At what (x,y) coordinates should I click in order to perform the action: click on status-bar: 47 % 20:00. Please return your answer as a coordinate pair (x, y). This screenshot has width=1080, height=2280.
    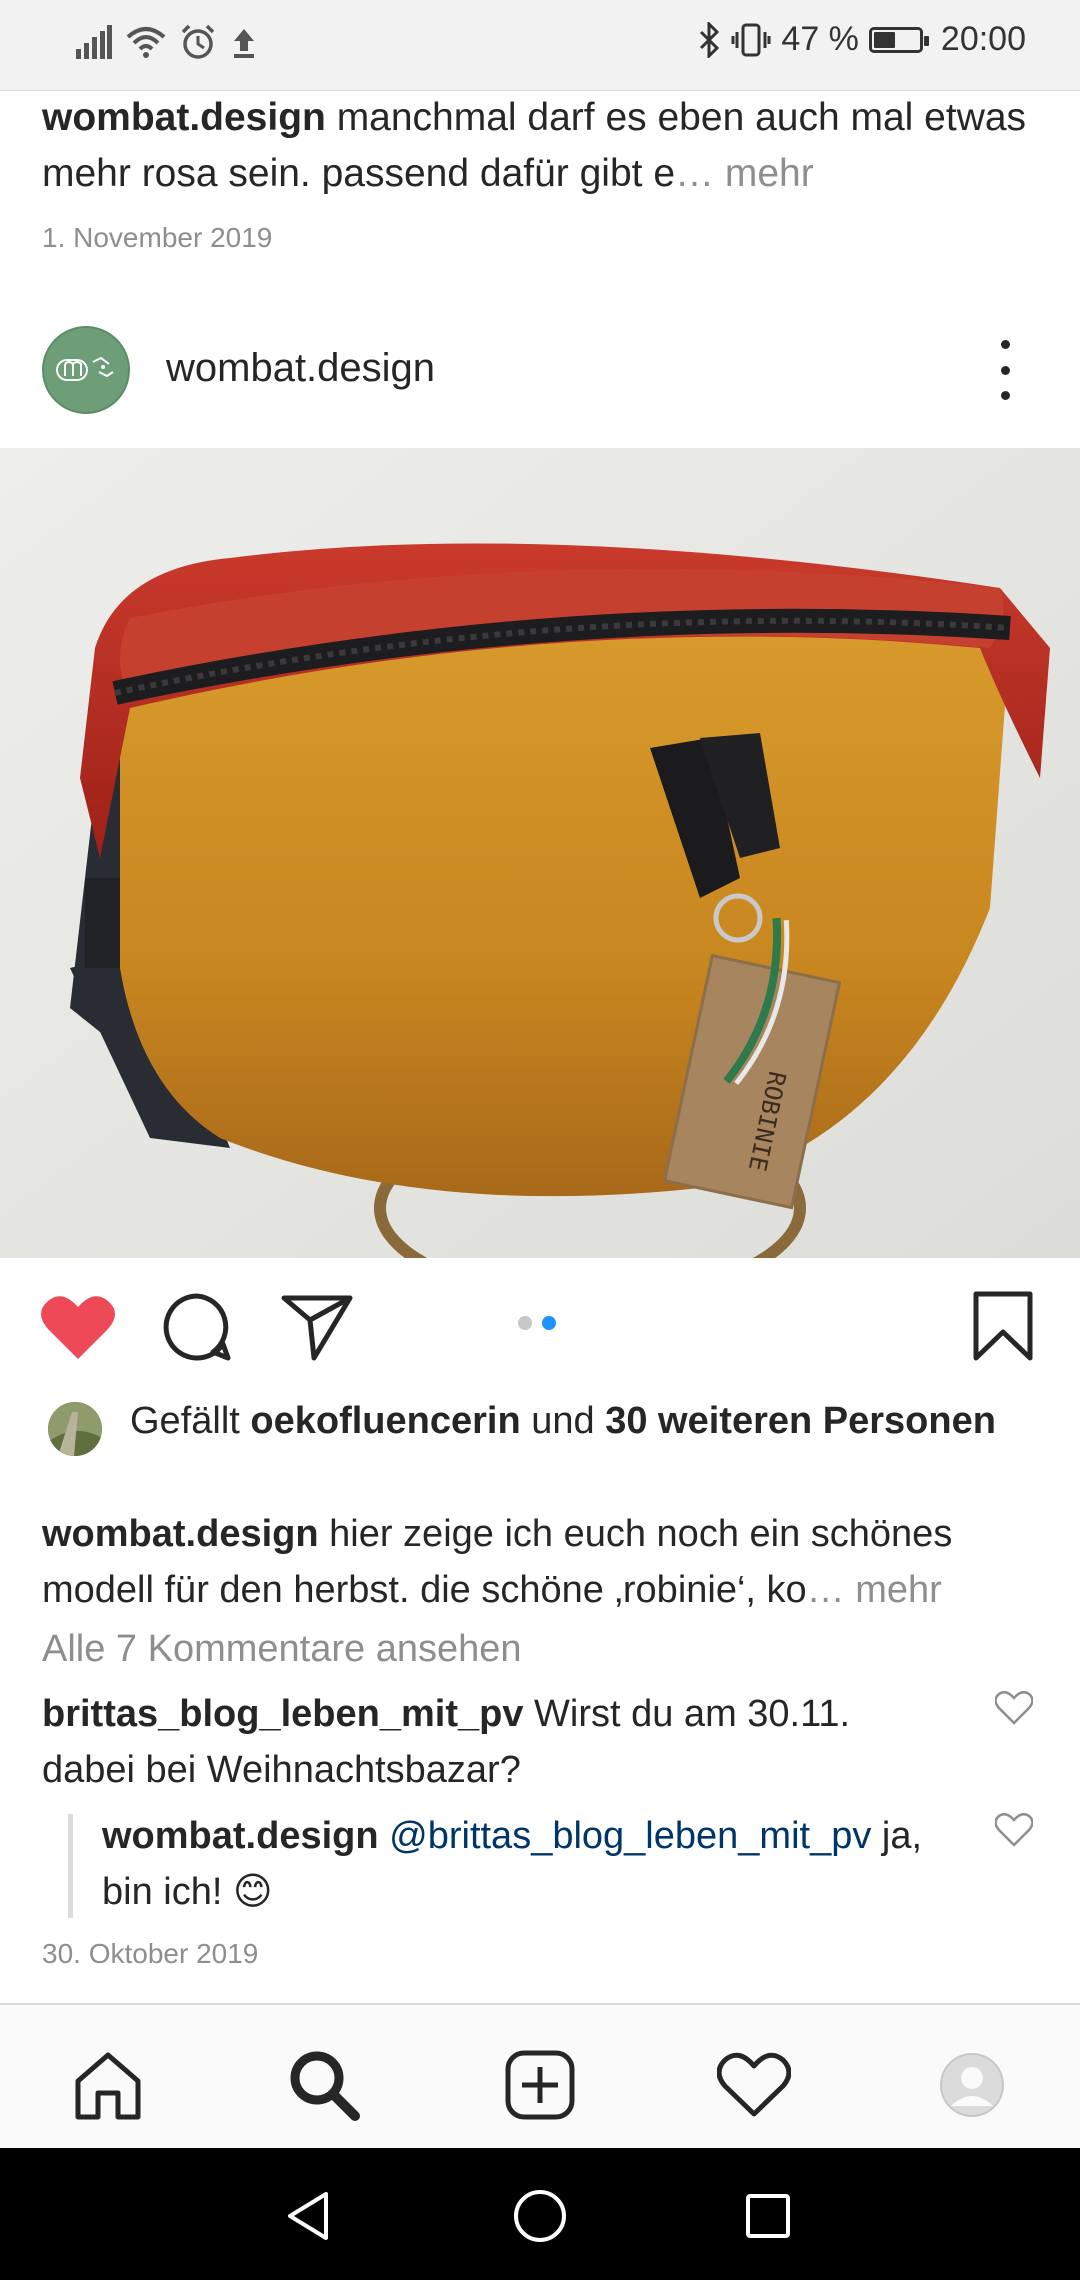
    Looking at the image, I should click on (540, 45).